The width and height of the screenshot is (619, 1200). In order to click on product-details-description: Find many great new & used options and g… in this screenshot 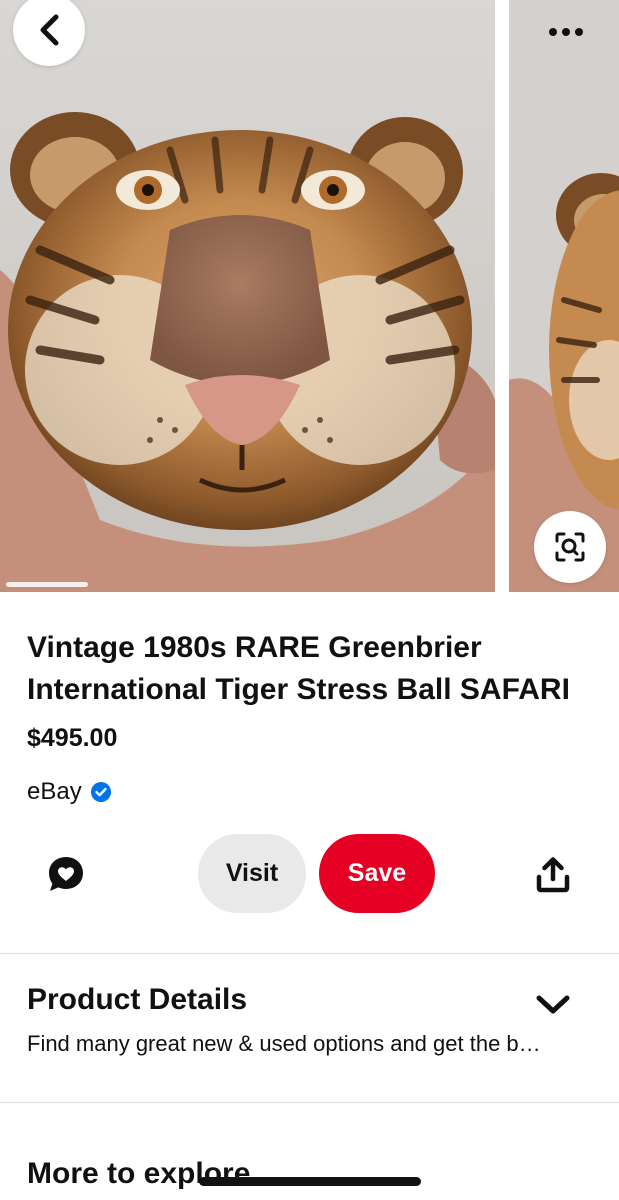, I will do `click(287, 1043)`.